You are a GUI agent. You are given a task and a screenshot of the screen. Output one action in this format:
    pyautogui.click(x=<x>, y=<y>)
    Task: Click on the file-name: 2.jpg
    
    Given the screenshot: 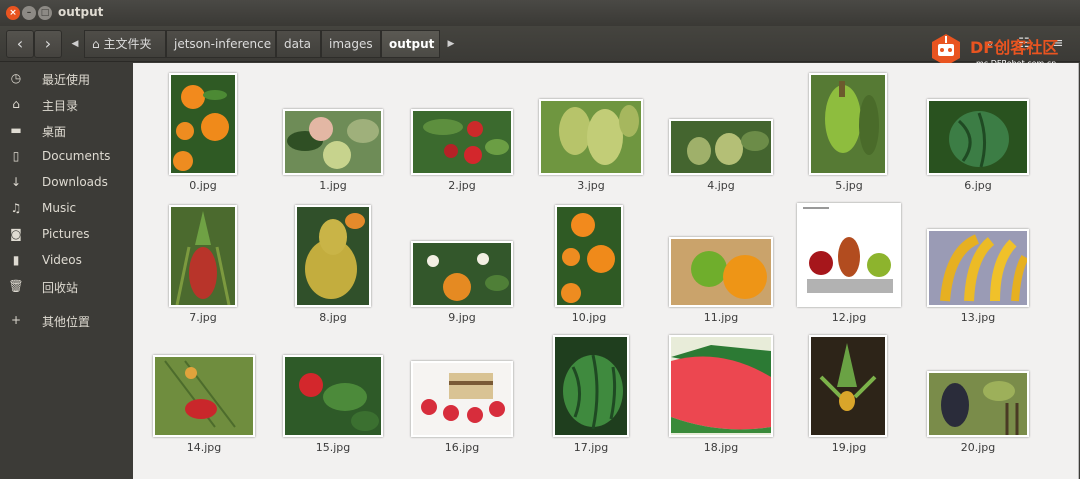 What is the action you would take?
    pyautogui.click(x=462, y=185)
    